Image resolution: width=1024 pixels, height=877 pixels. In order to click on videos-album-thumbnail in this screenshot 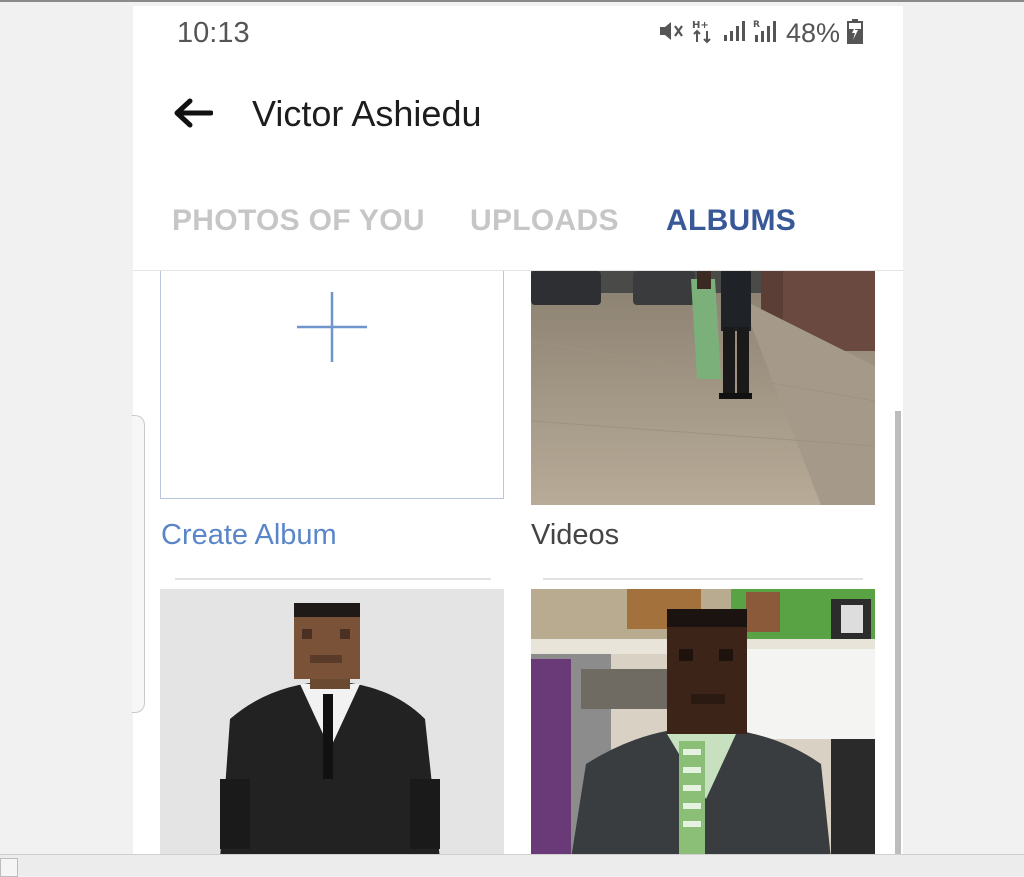, I will do `click(703, 388)`.